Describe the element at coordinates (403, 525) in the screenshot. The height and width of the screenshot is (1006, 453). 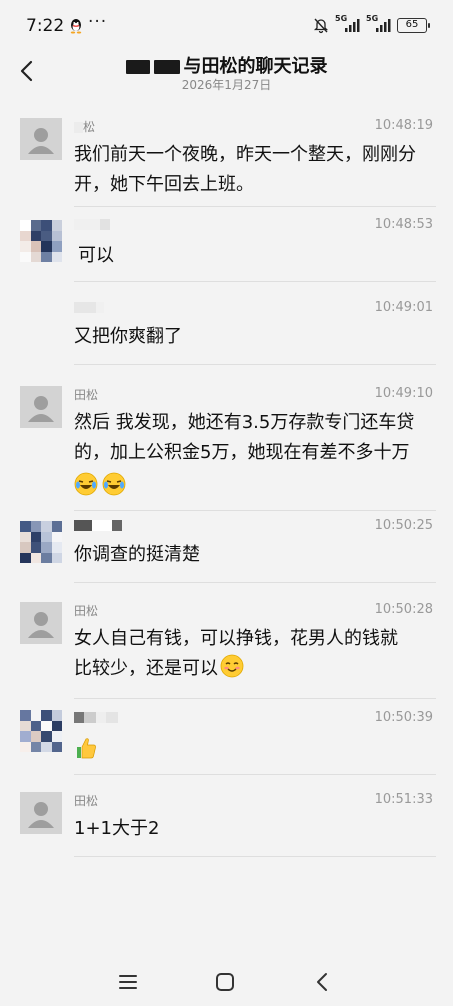
I see `message-time: 10:50:25` at that location.